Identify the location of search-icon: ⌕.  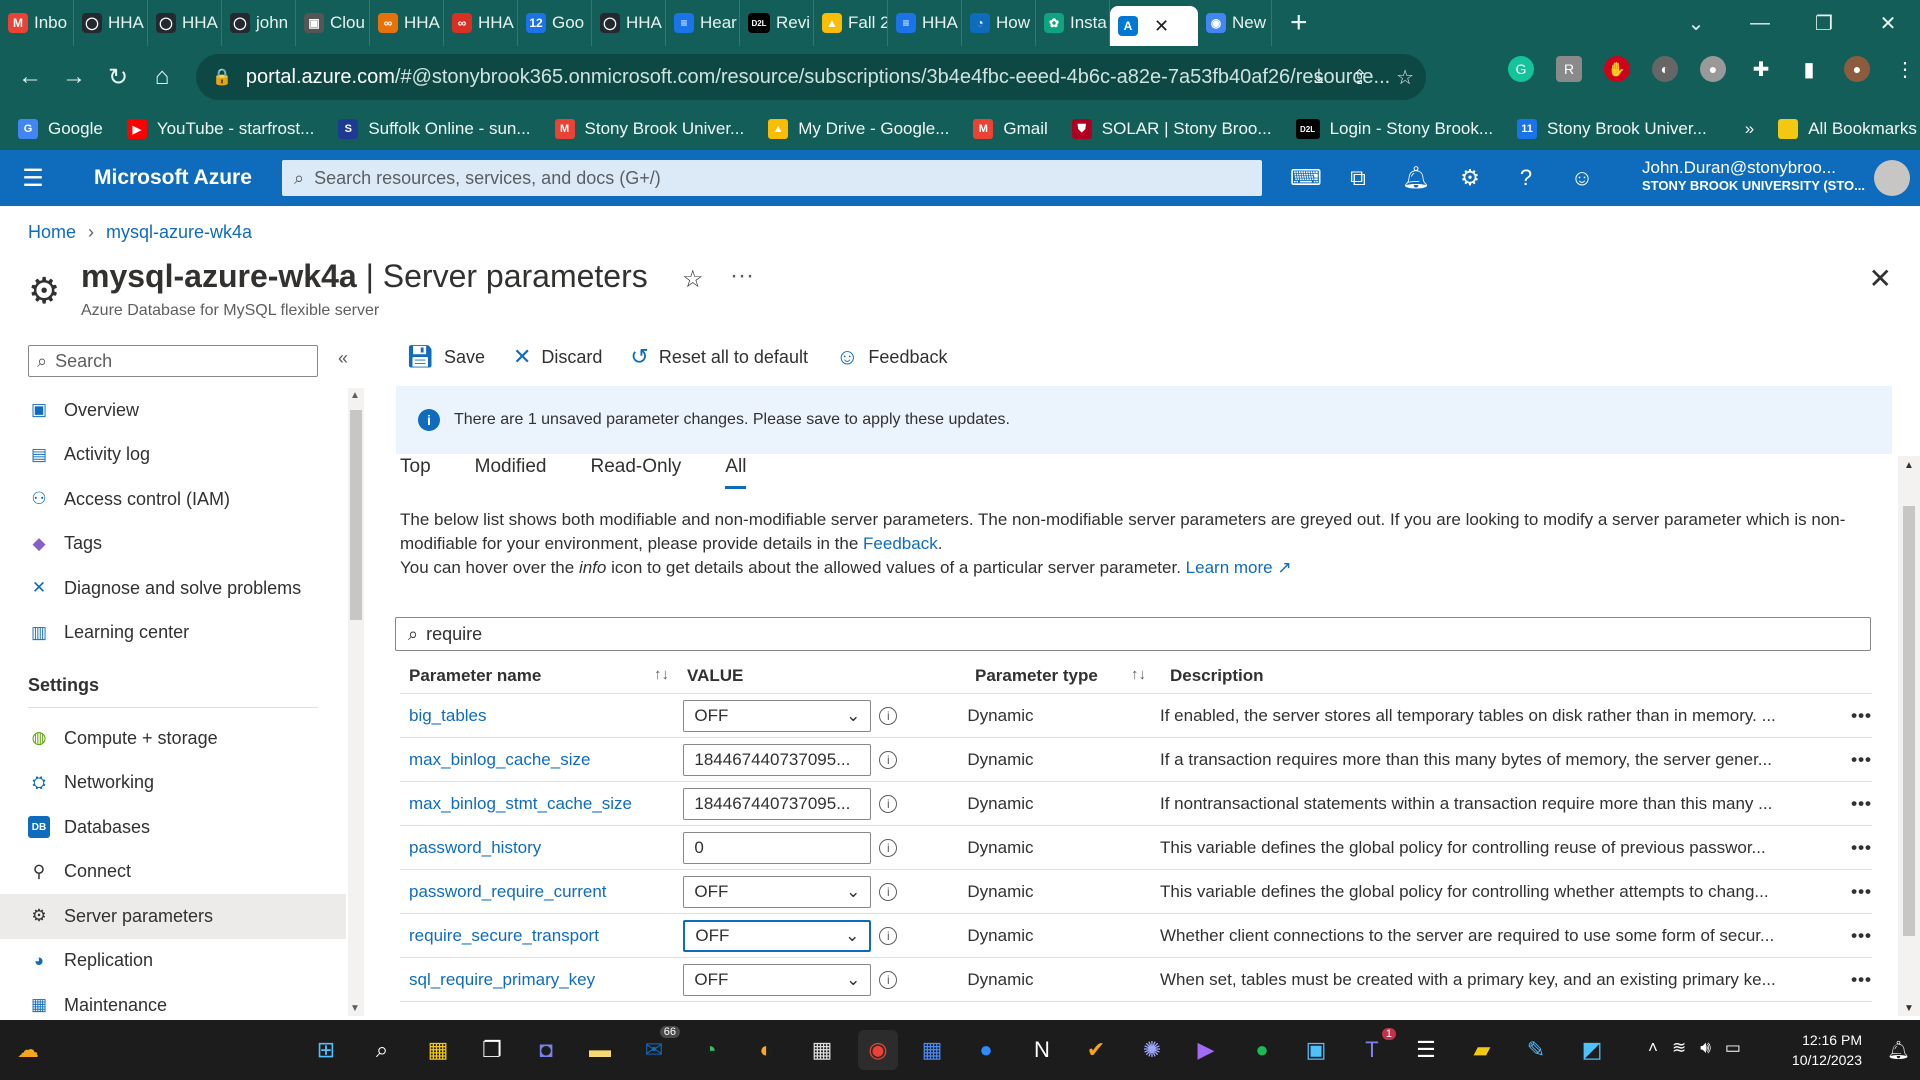
(382, 1050).